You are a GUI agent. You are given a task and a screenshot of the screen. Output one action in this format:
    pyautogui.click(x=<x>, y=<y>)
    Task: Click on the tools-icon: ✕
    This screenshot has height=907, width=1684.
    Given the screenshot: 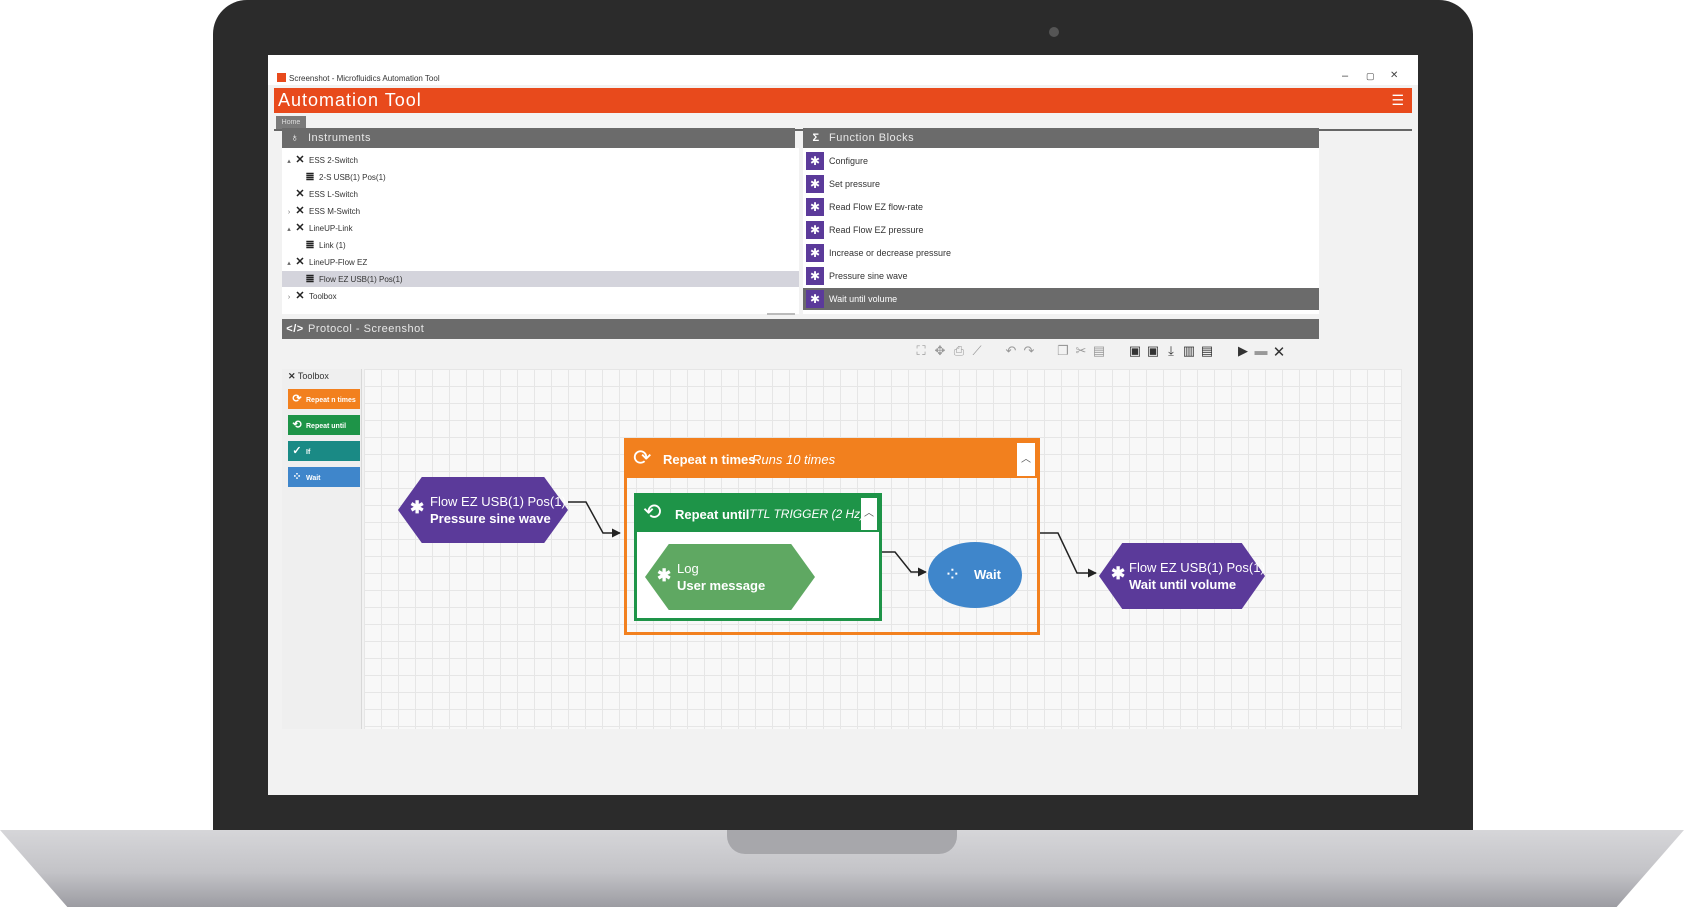 What is the action you would take?
    pyautogui.click(x=292, y=376)
    